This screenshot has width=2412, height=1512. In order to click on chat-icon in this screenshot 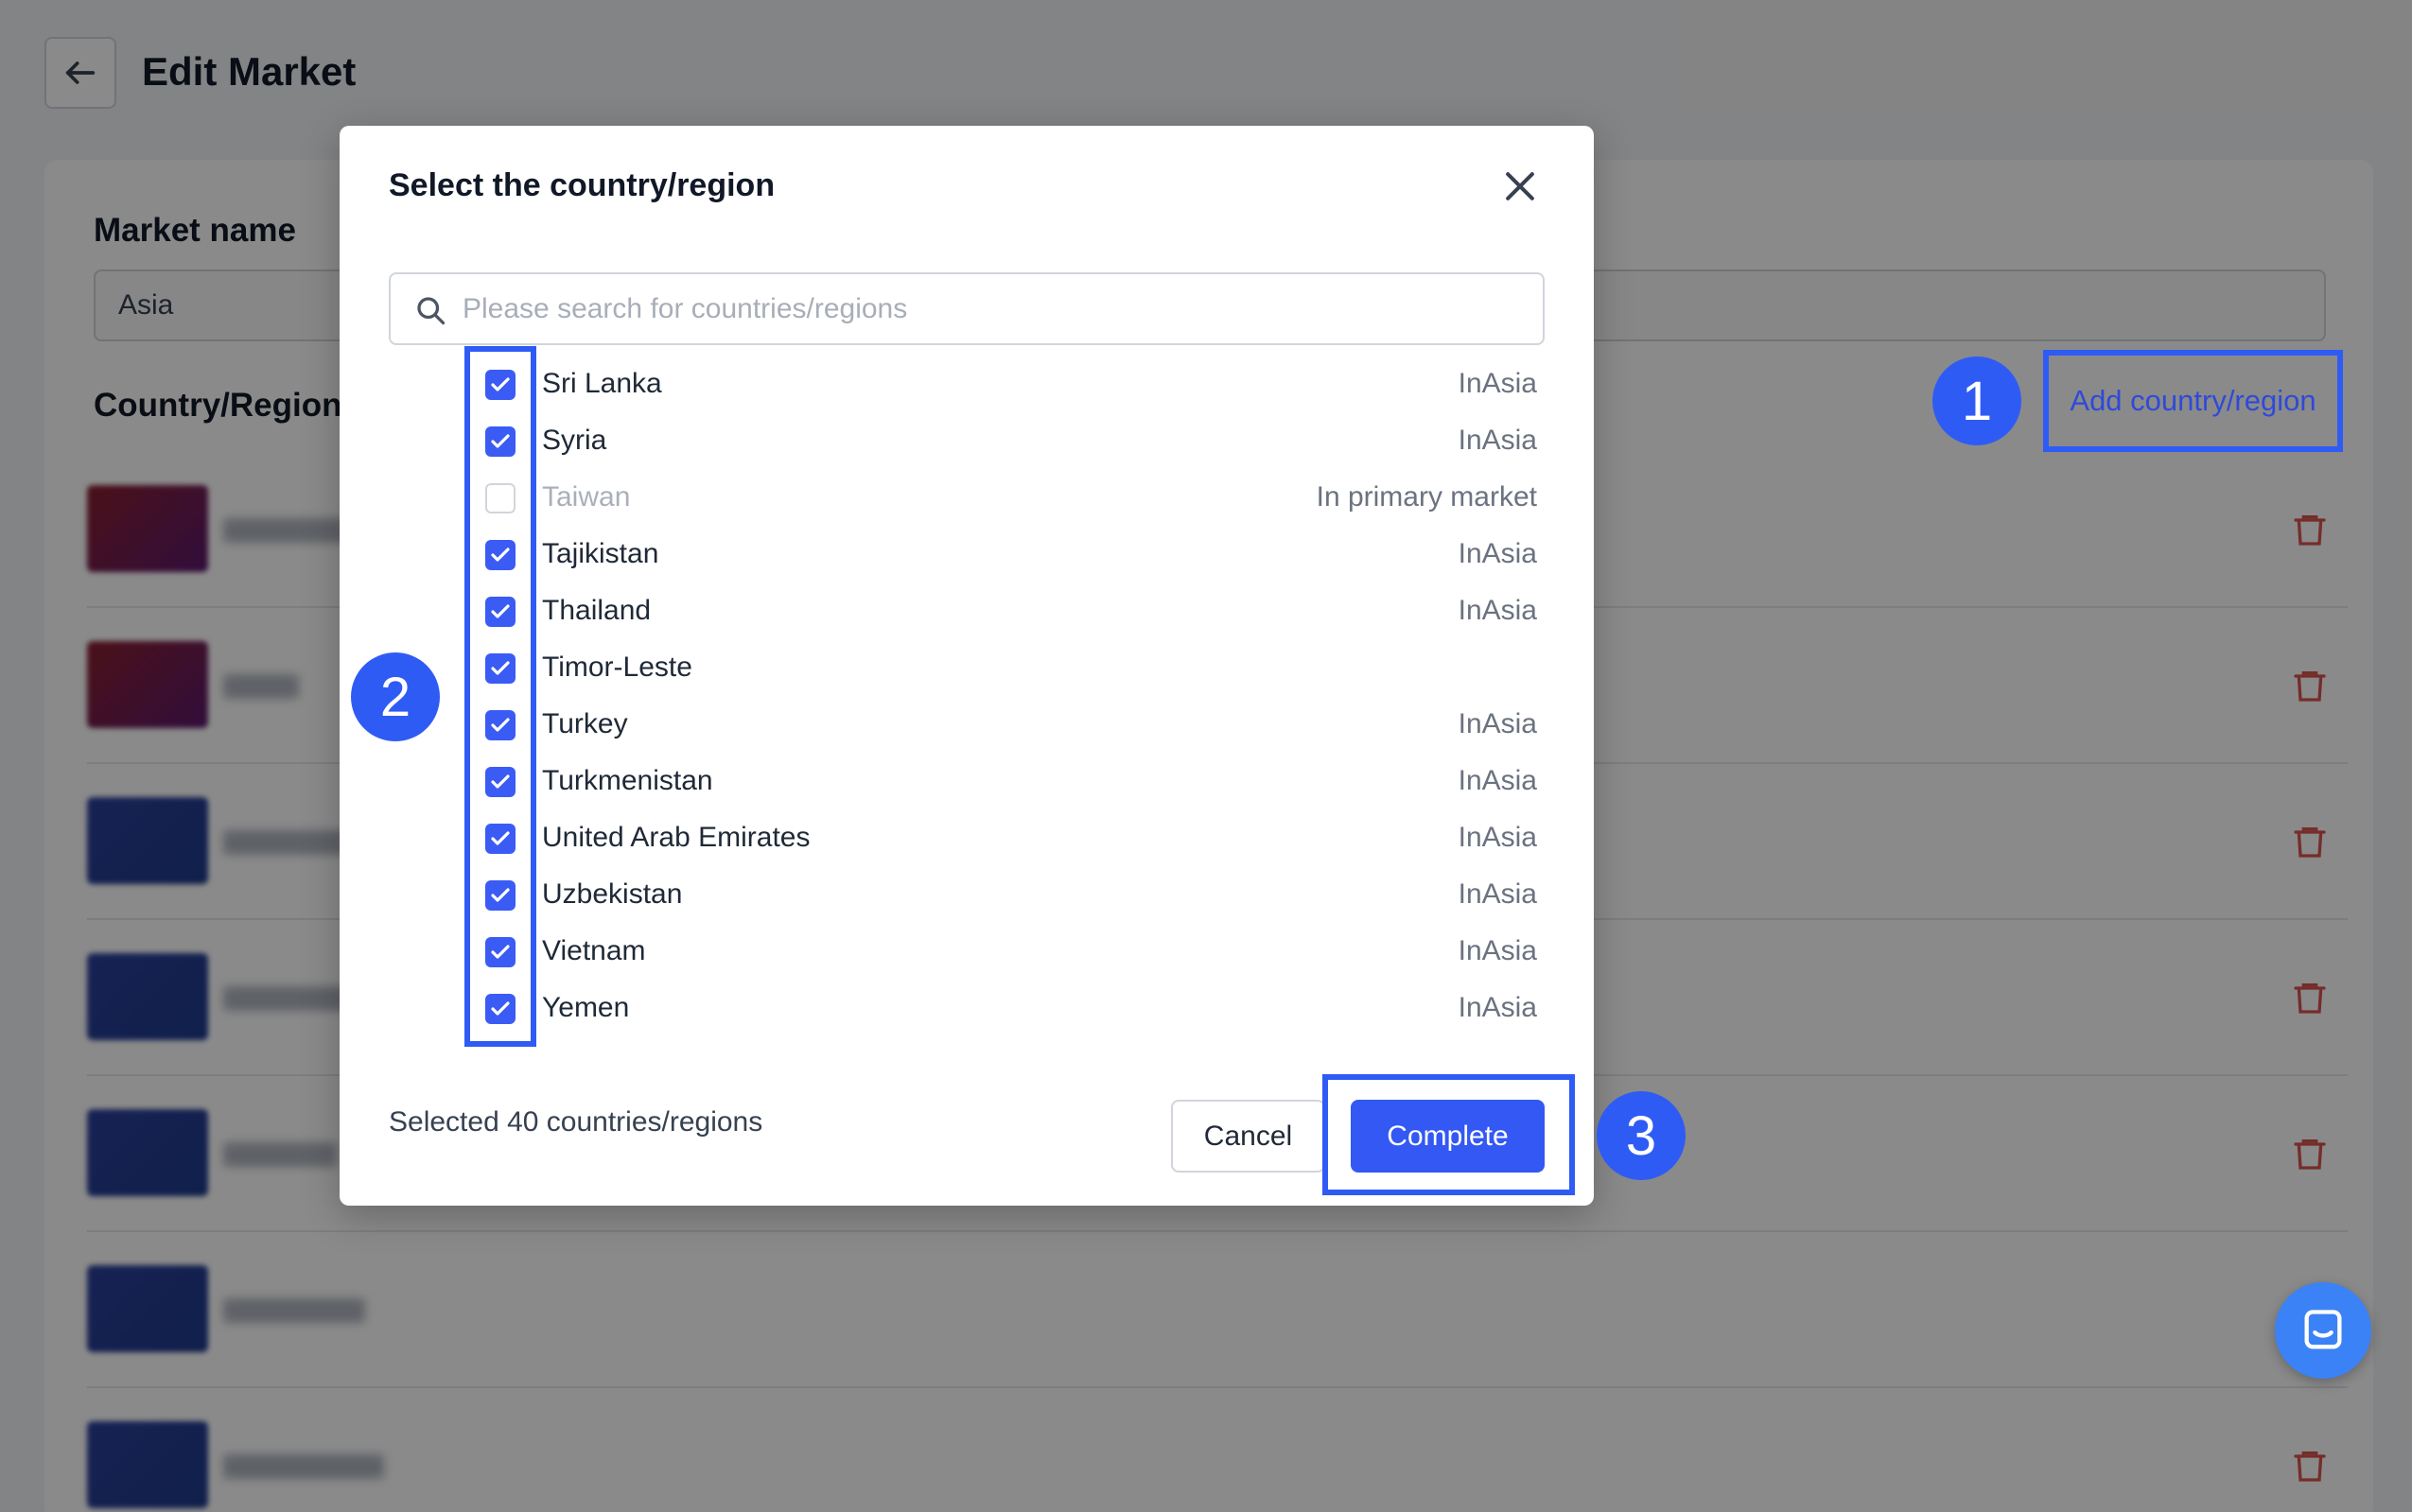, I will do `click(2323, 1329)`.